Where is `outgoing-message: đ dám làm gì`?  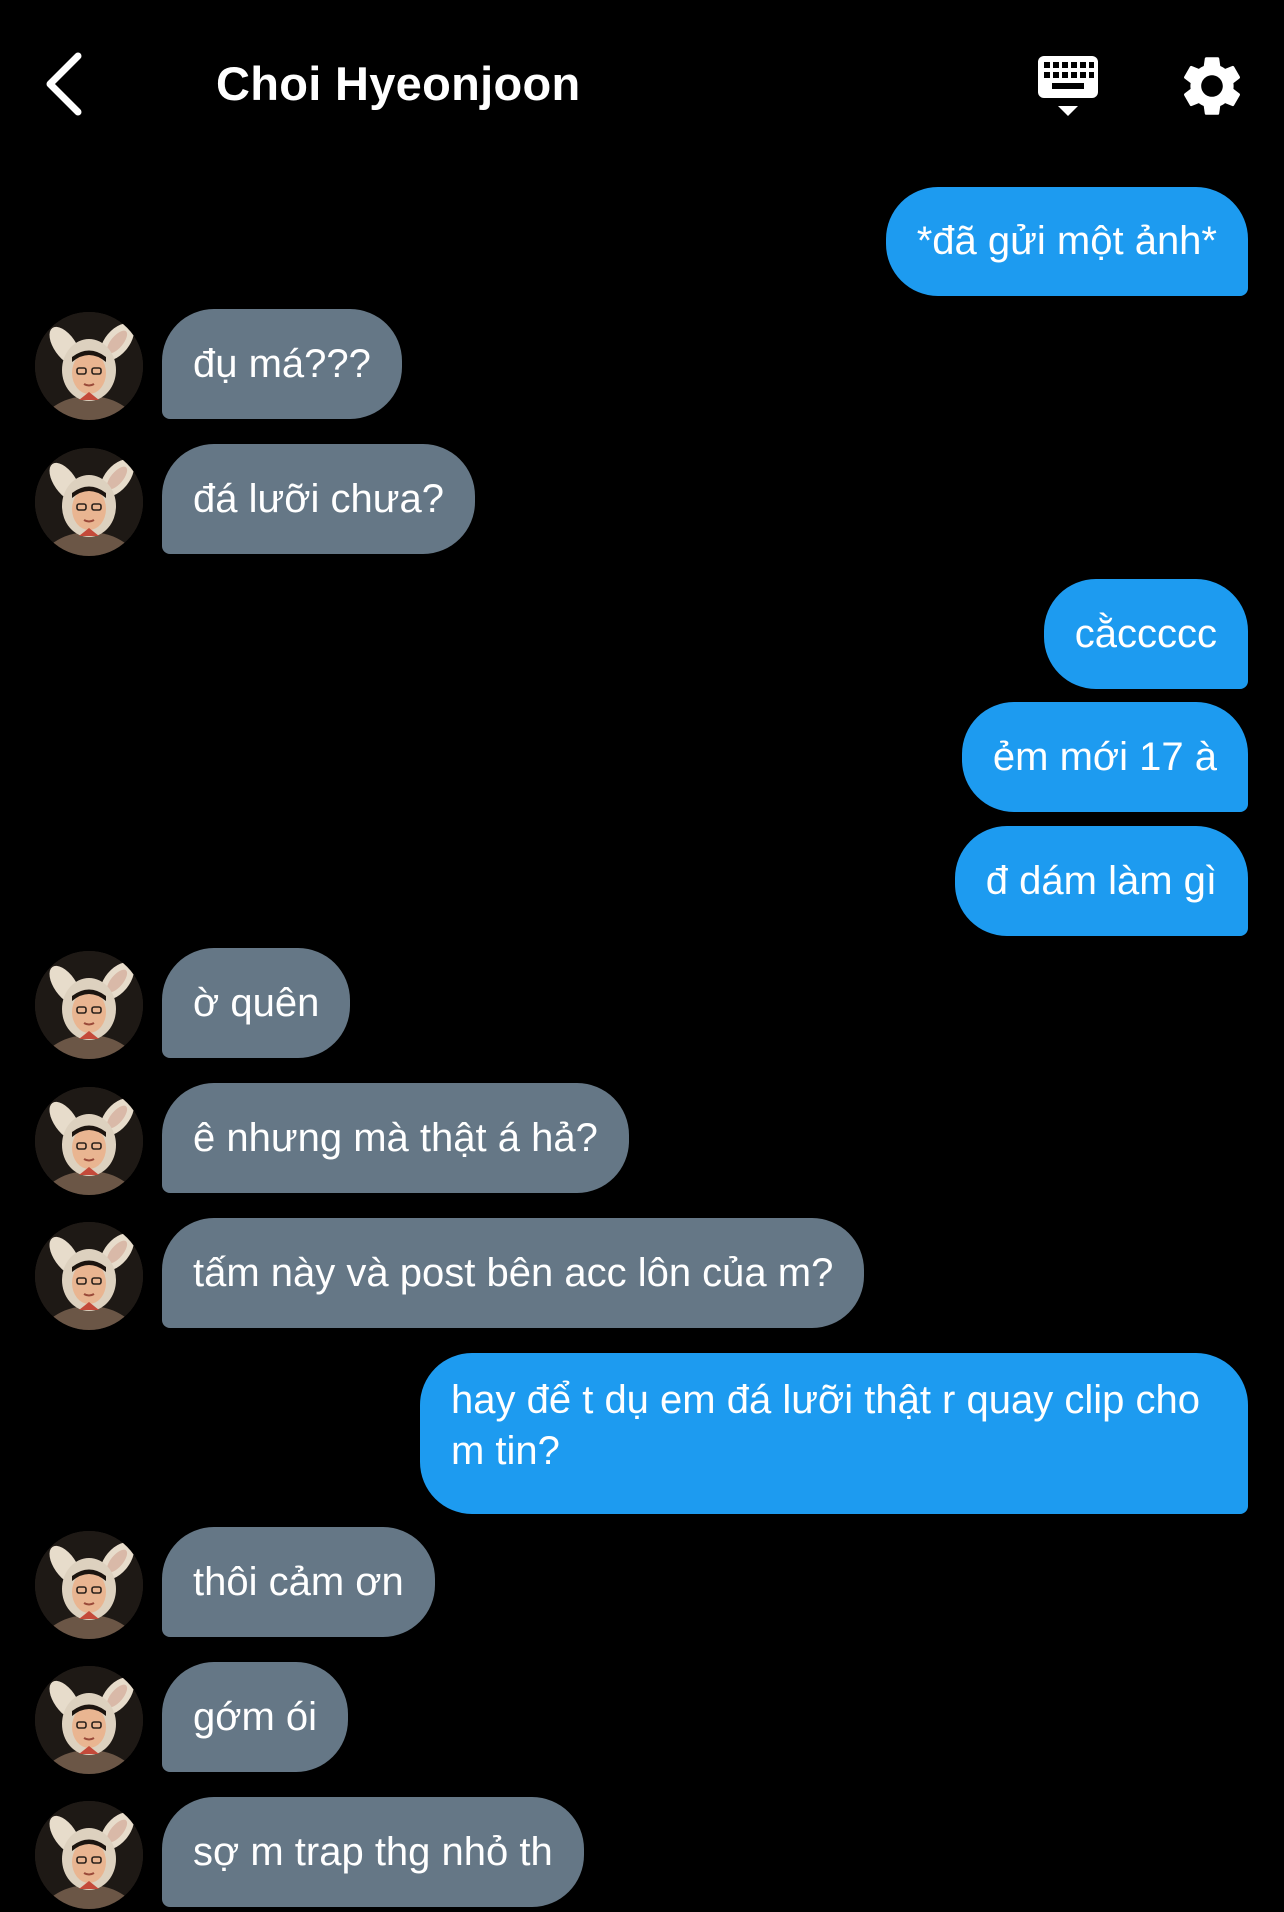
outgoing-message: đ dám làm gì is located at coordinates (1101, 881).